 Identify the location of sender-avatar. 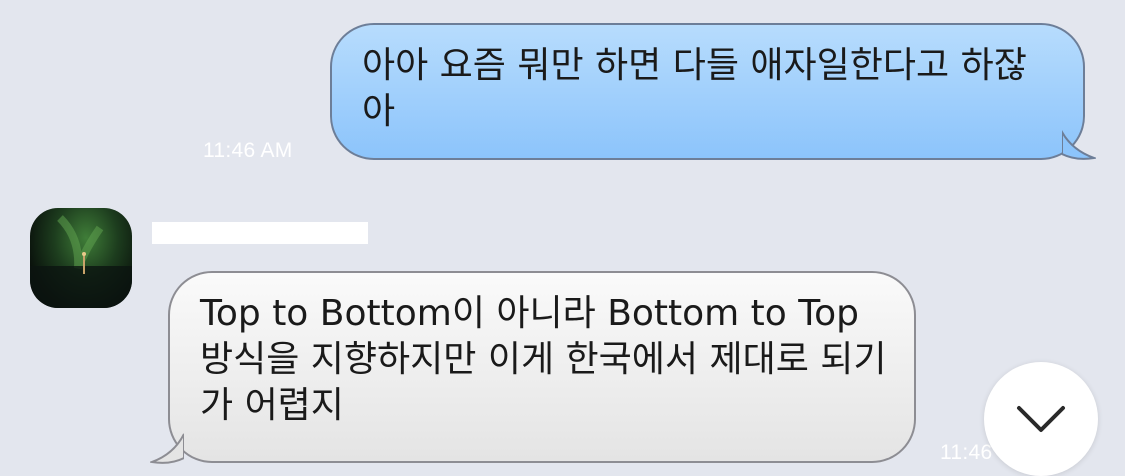
(81, 258).